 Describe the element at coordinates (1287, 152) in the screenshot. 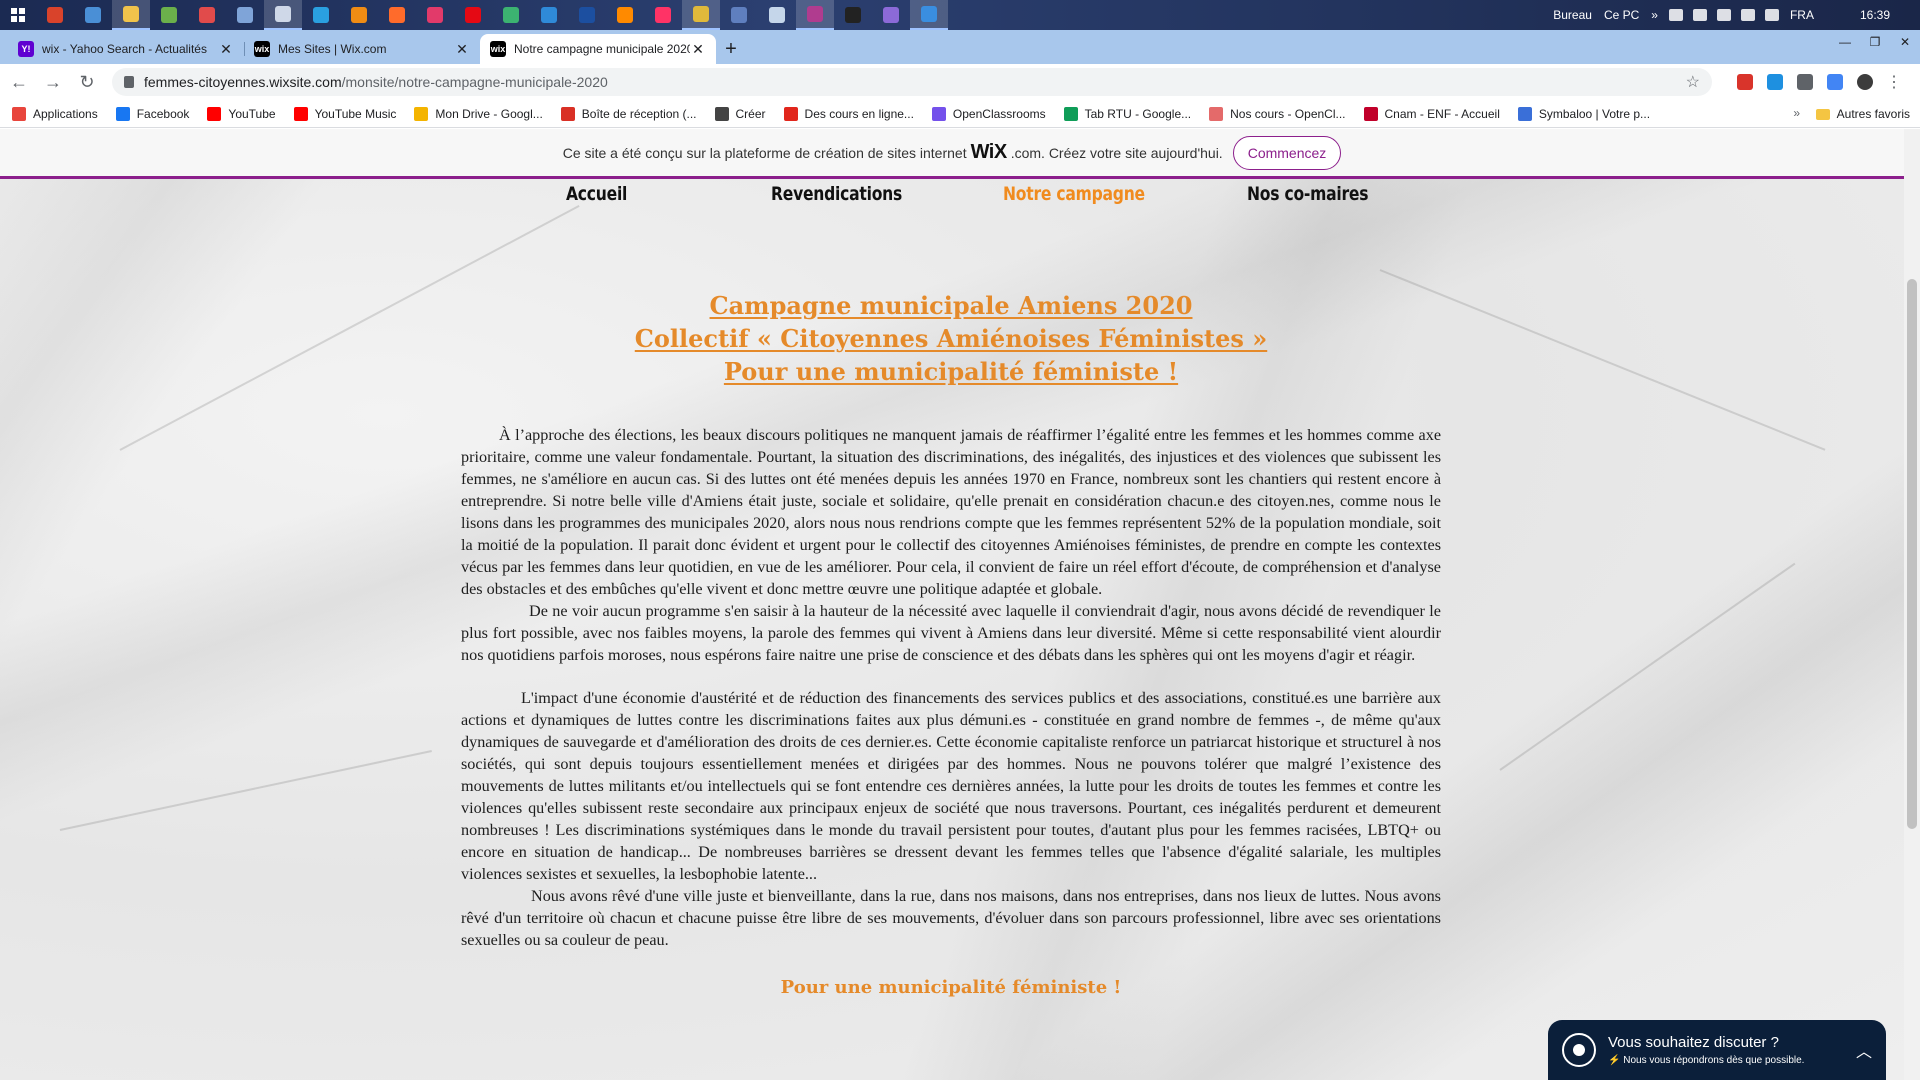

I see `start-cta-button: Commencez` at that location.